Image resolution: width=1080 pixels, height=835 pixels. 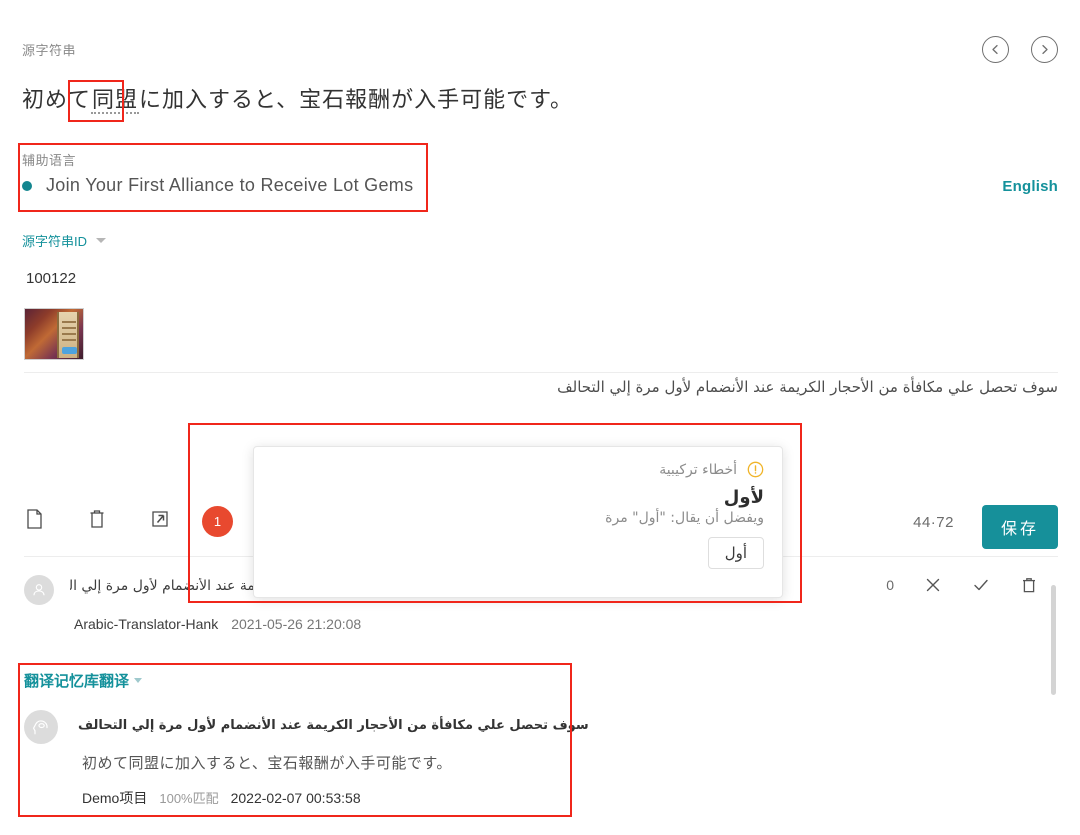 What do you see at coordinates (1030, 186) in the screenshot?
I see `language-tag: English` at bounding box center [1030, 186].